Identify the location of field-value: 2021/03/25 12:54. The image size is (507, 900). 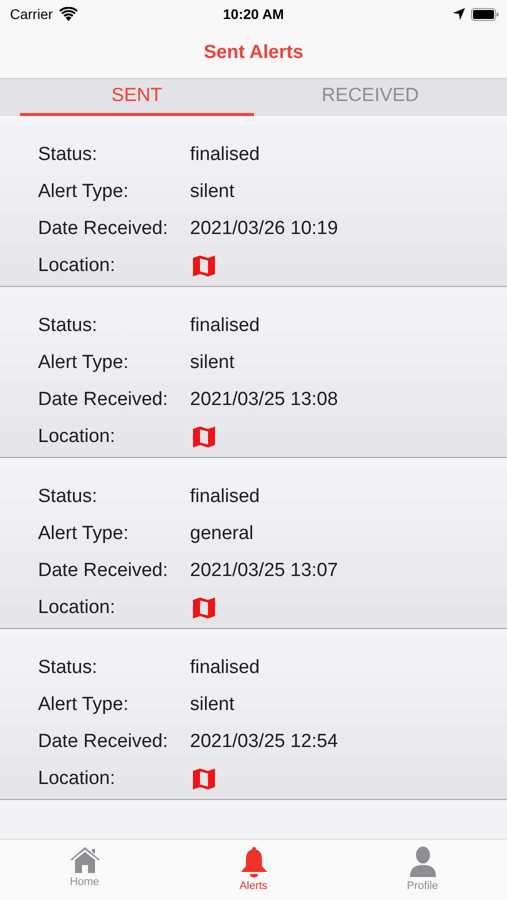
(264, 741).